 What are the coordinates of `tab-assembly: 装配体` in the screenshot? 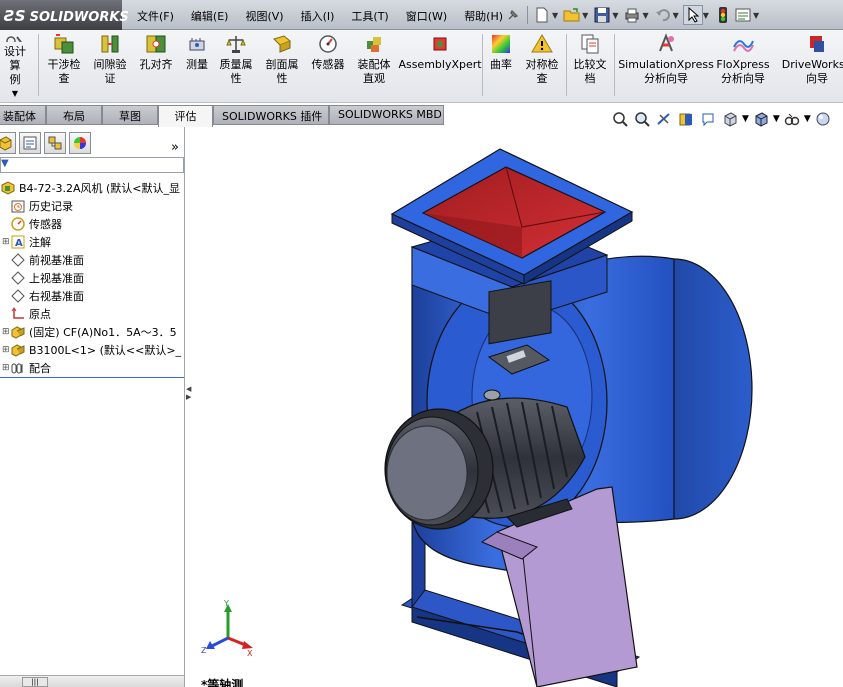 It's located at (23, 115).